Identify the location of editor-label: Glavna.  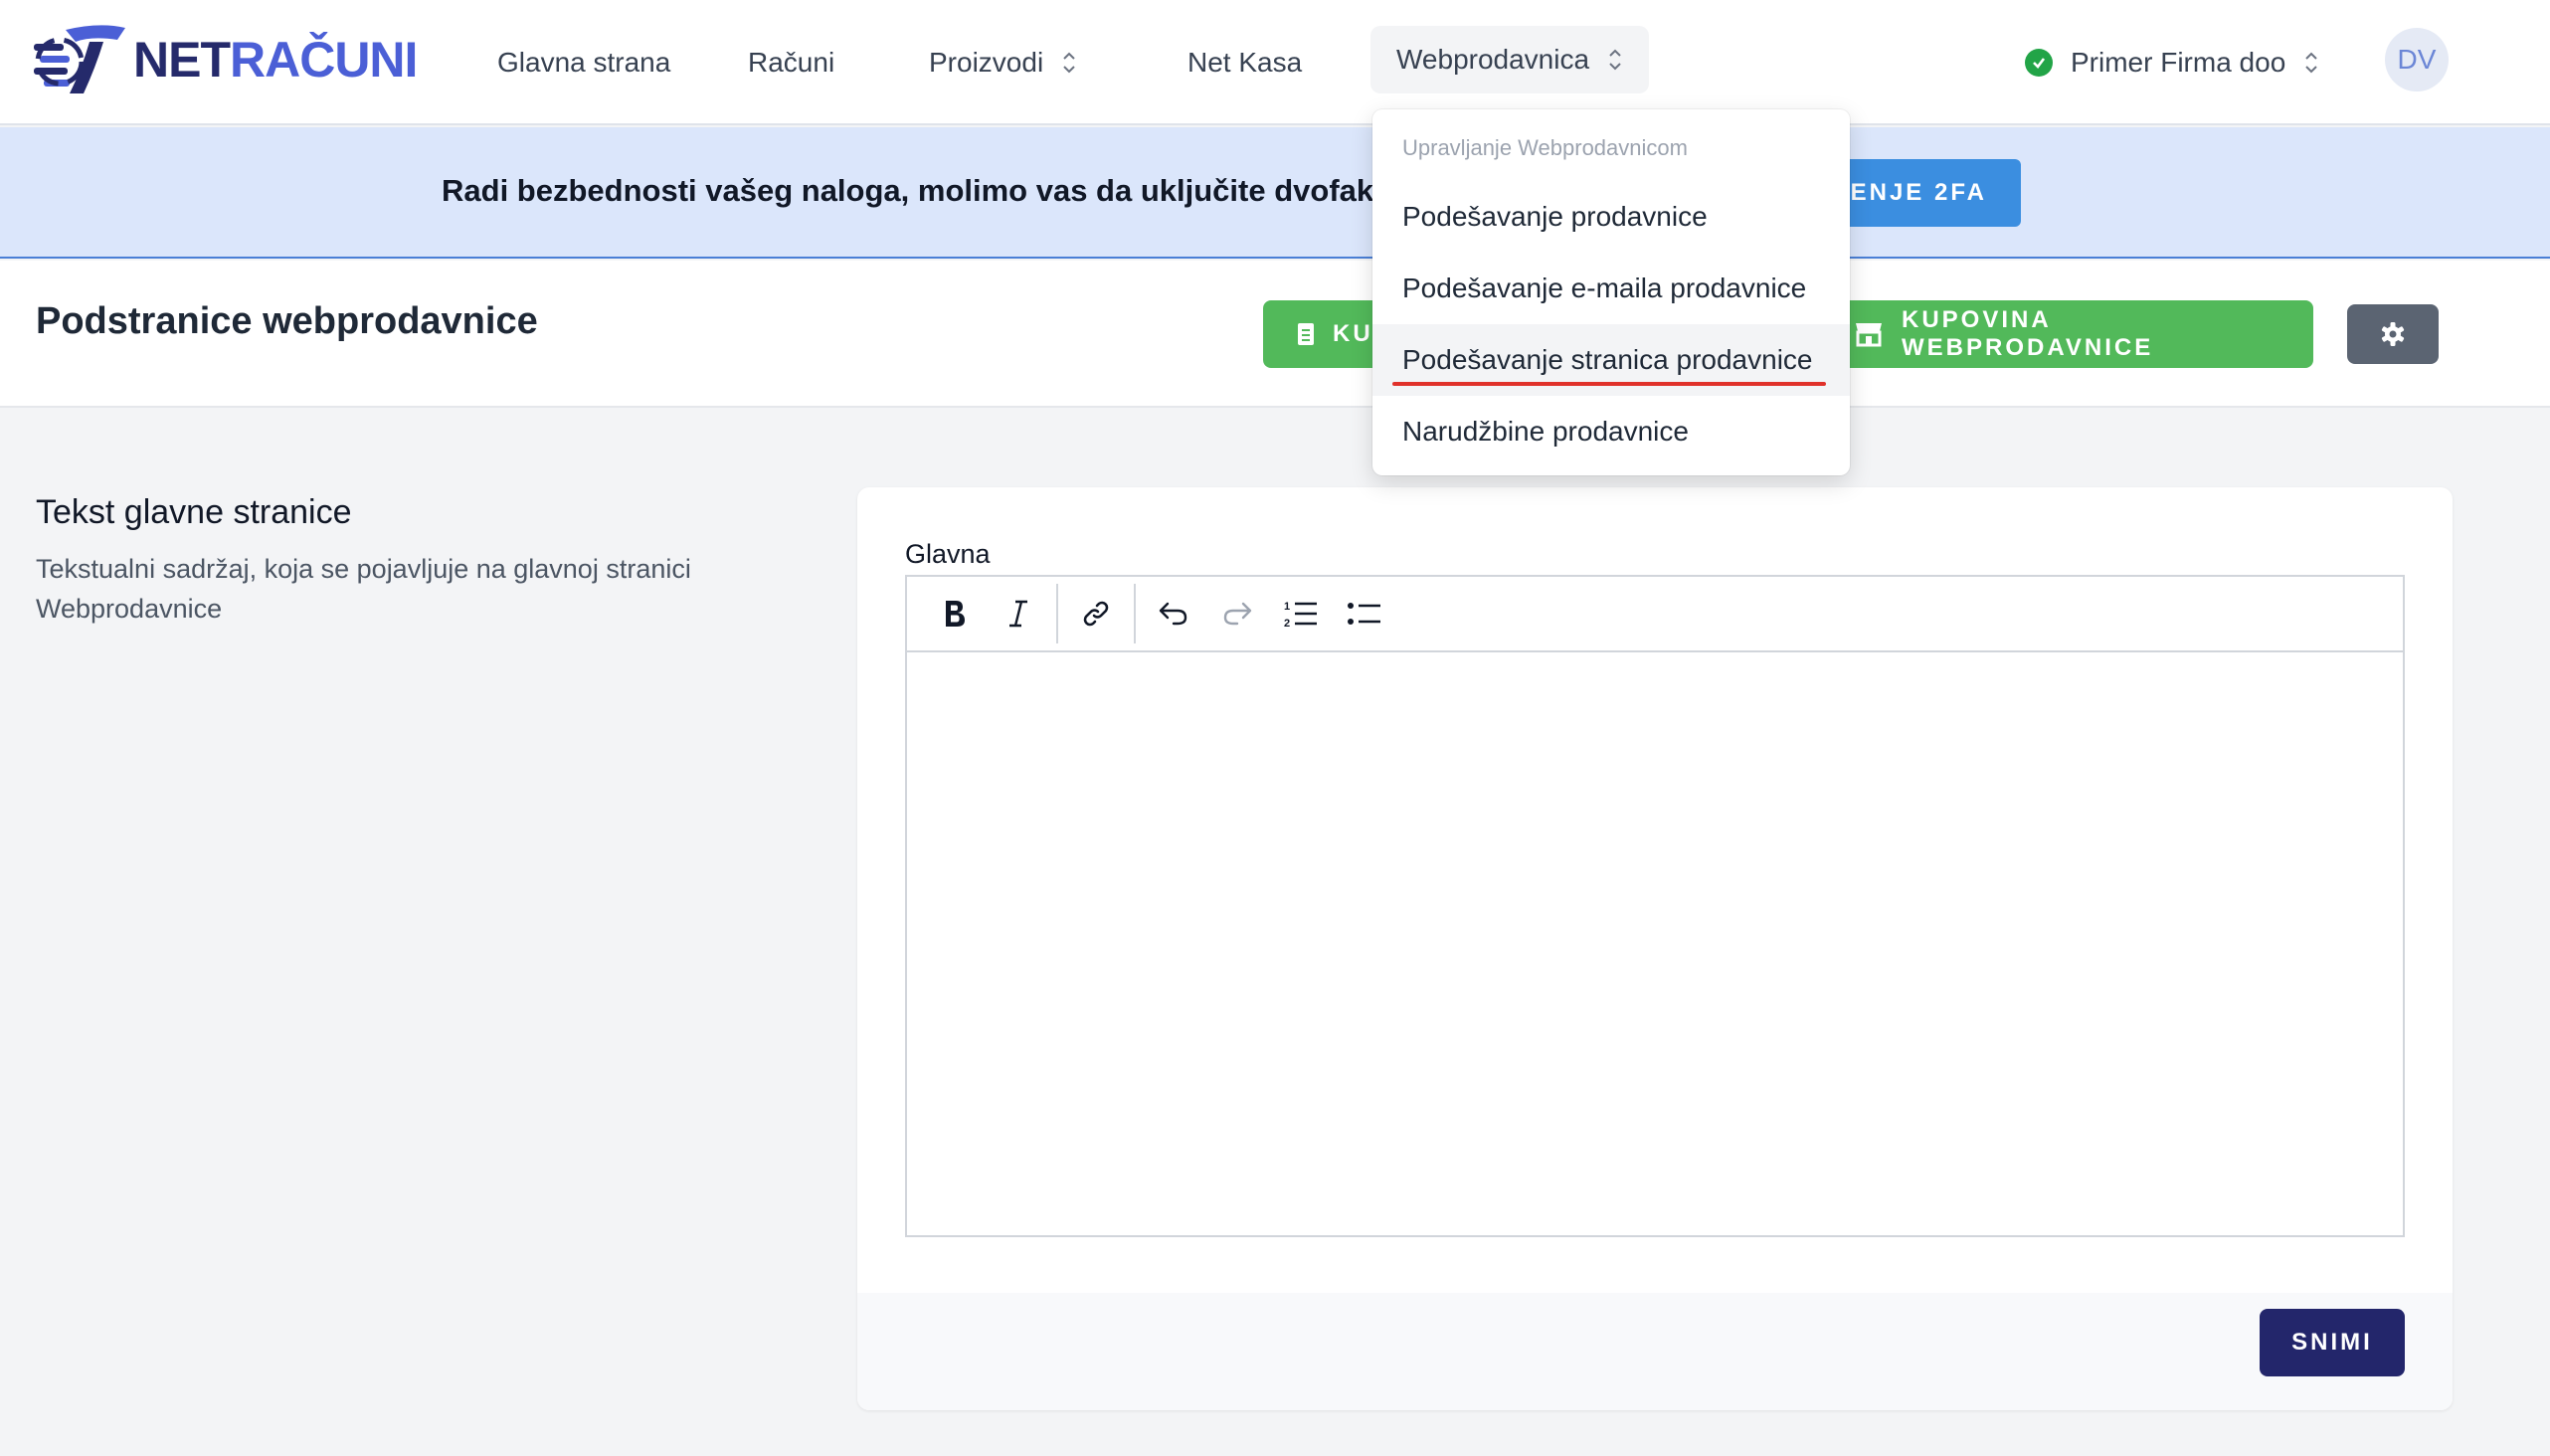
(948, 554).